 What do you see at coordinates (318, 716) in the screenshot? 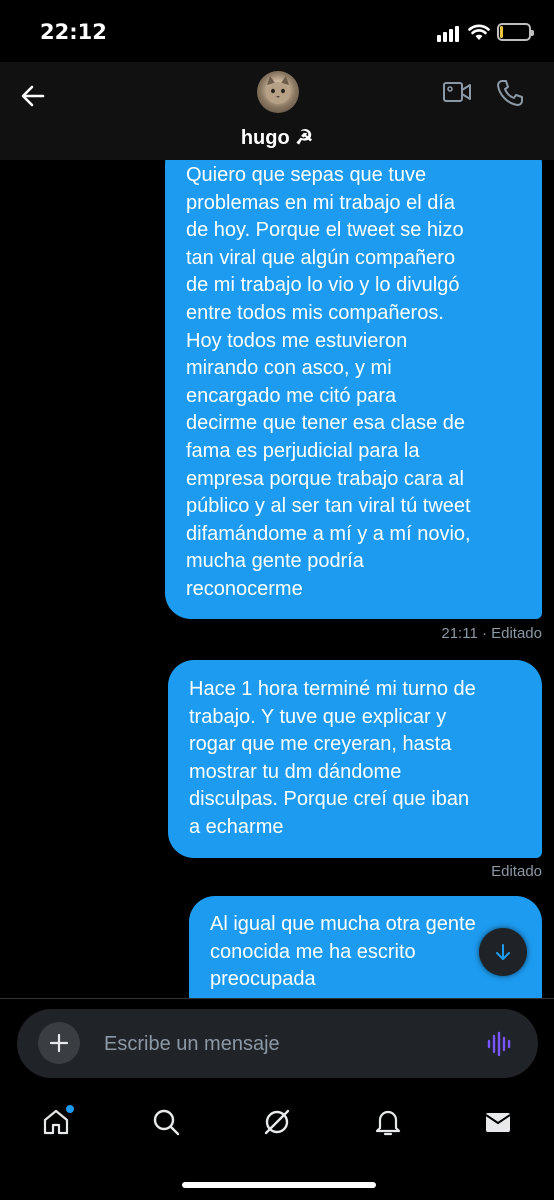
I see `message-line: trabajo. Y tuve que explicar y` at bounding box center [318, 716].